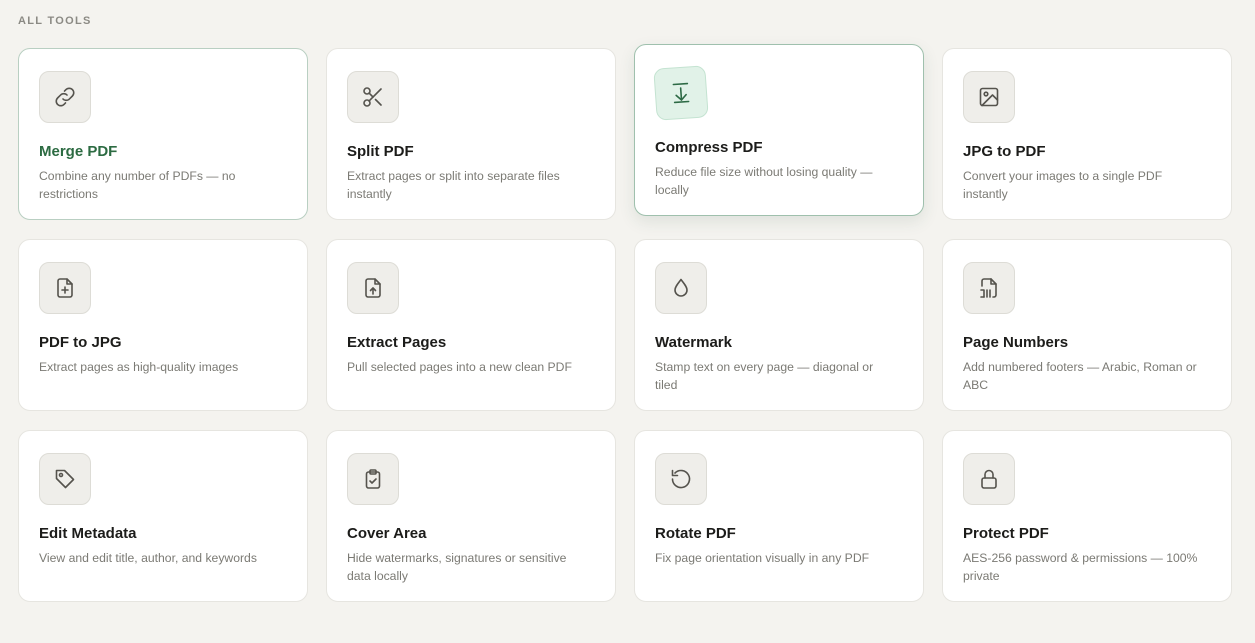 The height and width of the screenshot is (643, 1255). I want to click on tool-title: Merge PDF, so click(78, 151).